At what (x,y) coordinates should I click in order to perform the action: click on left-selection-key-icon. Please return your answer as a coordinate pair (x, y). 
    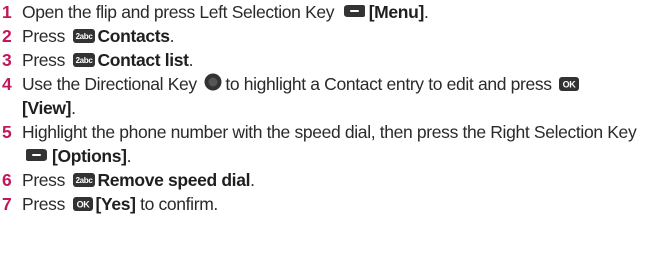
    Looking at the image, I should click on (354, 11).